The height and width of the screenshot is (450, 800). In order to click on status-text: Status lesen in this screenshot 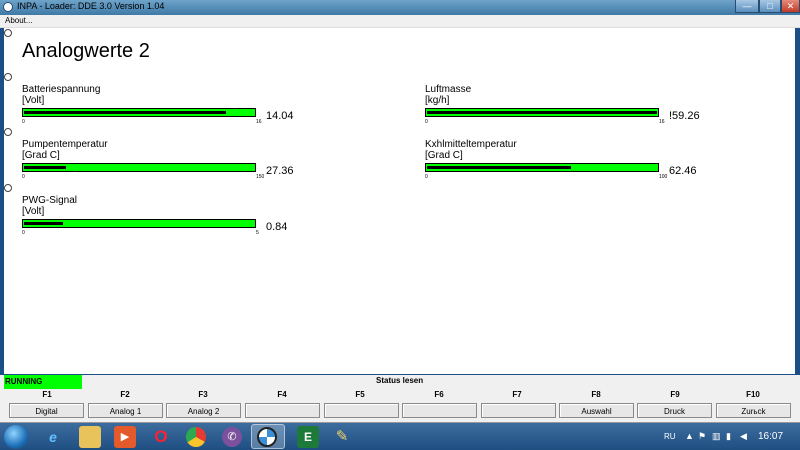, I will do `click(400, 380)`.